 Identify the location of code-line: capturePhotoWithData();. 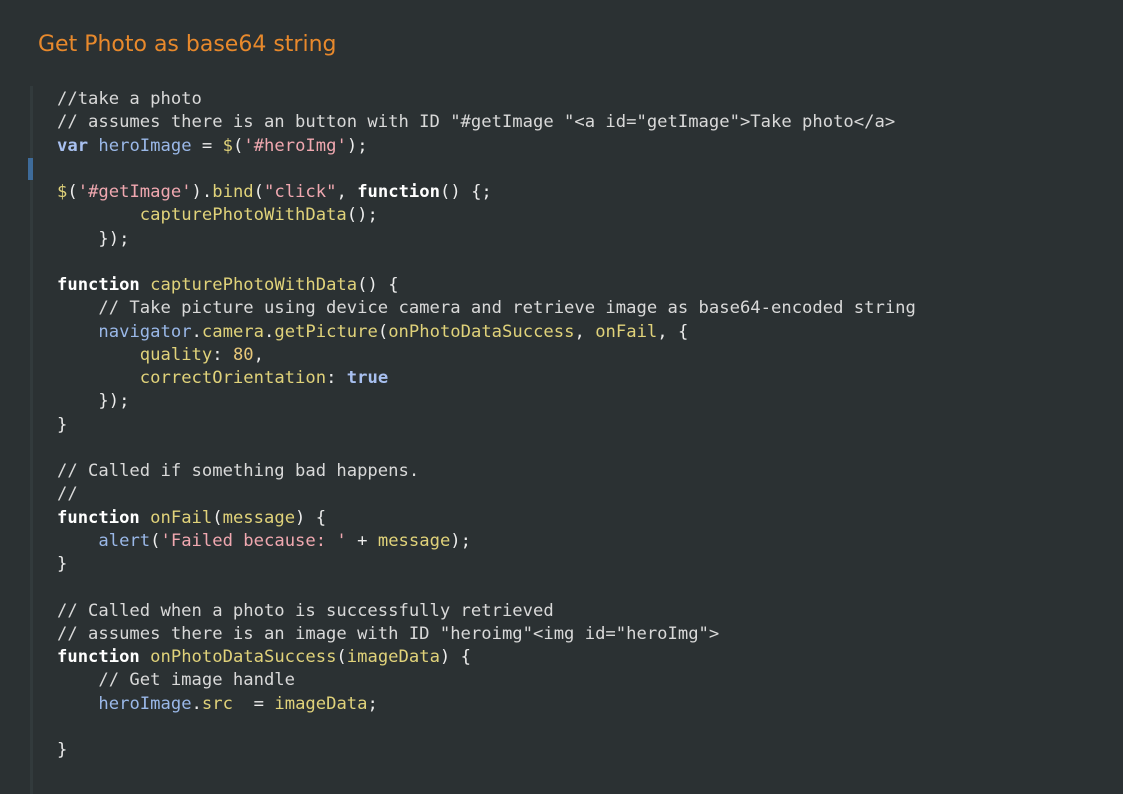
(258, 215).